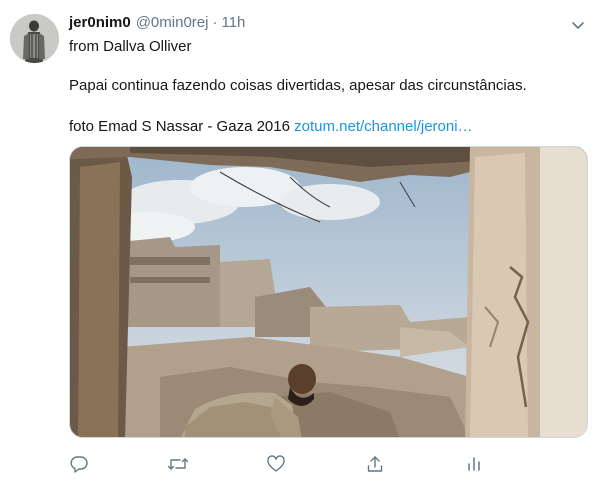 The image size is (598, 486). Describe the element at coordinates (328, 464) in the screenshot. I see `tweet-actions` at that location.